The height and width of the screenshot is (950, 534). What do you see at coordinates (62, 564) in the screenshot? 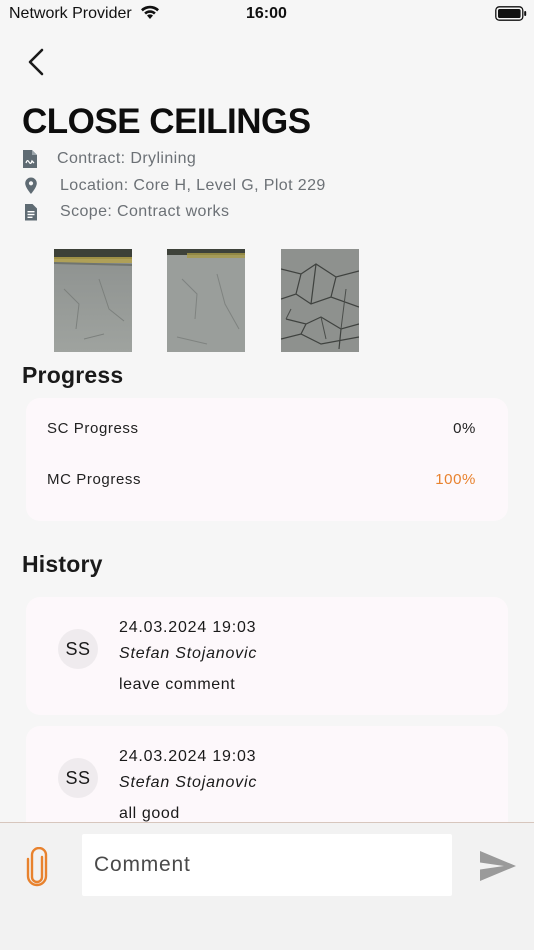
I see `history-heading: History` at bounding box center [62, 564].